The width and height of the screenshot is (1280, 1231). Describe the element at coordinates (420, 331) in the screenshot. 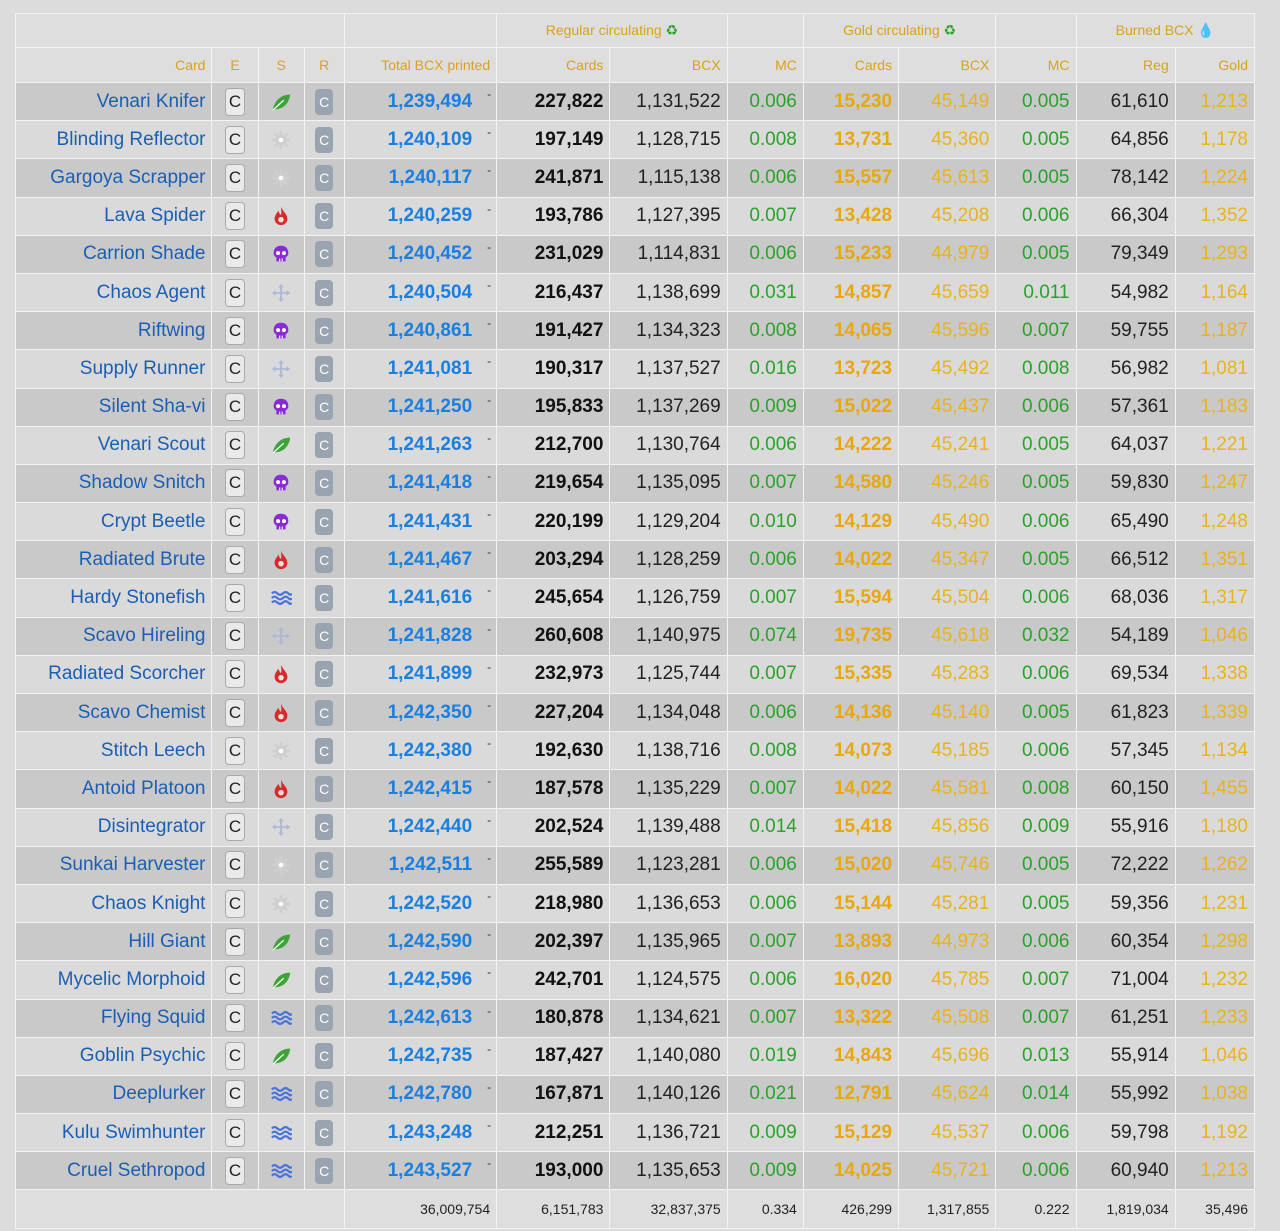

I see `total-bcx-printed: 1,240,861-` at that location.